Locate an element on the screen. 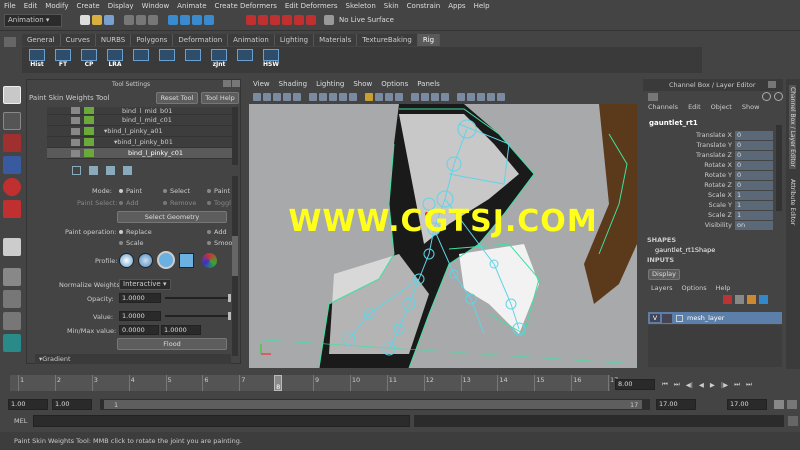 The height and width of the screenshot is (450, 800). viewport-menu-options: Options is located at coordinates (394, 85).